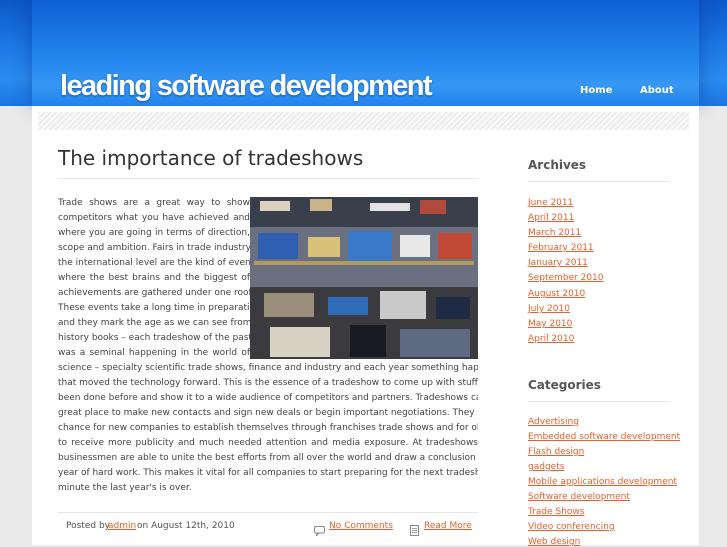 This screenshot has height=547, width=727. Describe the element at coordinates (550, 203) in the screenshot. I see `archive-link: June 2011` at that location.